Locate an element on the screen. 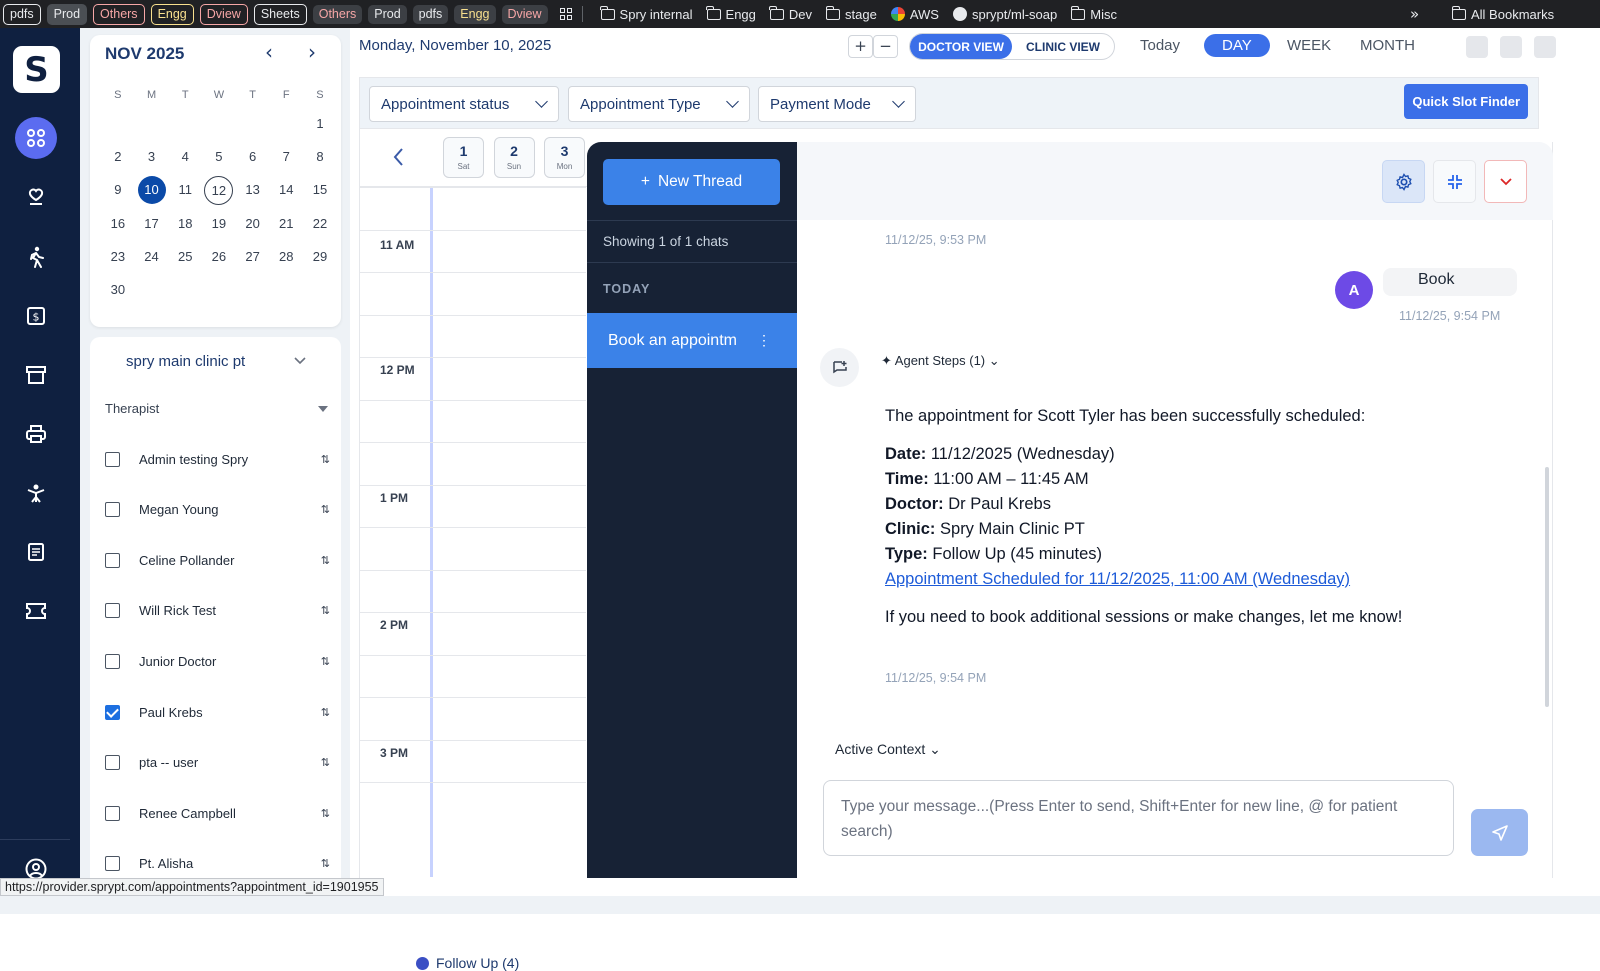 This screenshot has width=1600, height=971. location-heart-icon is located at coordinates (36, 198).